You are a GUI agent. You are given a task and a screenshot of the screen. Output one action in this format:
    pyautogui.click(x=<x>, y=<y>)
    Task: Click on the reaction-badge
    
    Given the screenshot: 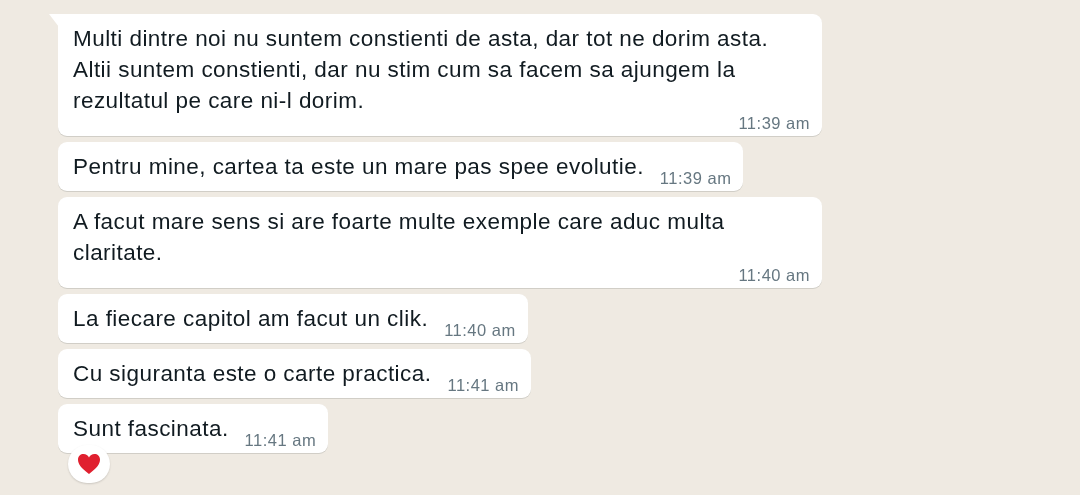 What is the action you would take?
    pyautogui.click(x=89, y=464)
    